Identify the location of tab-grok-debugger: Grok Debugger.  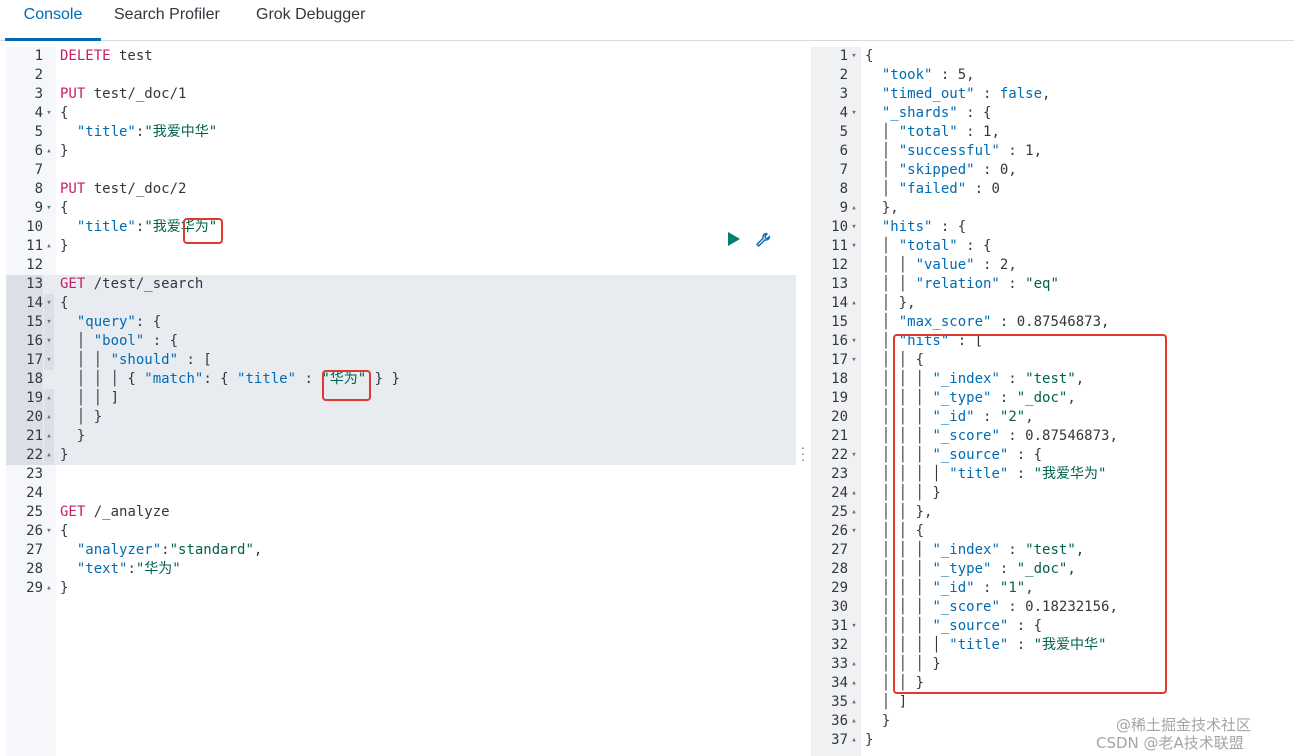
(310, 19).